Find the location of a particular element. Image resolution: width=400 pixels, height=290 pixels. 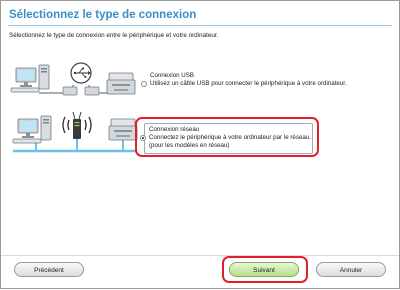

usb-option-label: Connexion USB is located at coordinates (172, 75).